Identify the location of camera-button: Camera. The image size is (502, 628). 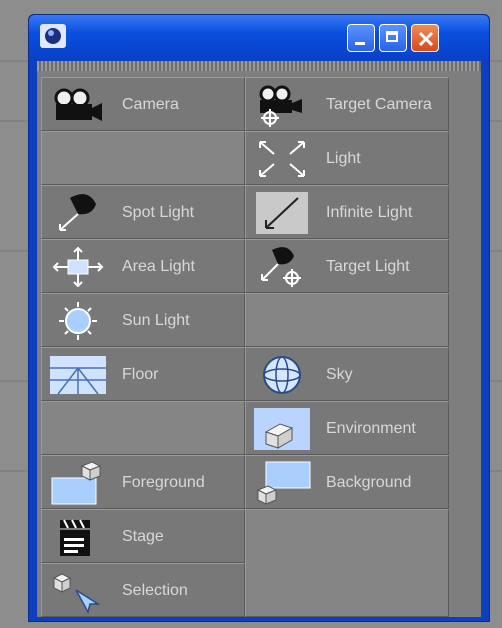
(143, 104).